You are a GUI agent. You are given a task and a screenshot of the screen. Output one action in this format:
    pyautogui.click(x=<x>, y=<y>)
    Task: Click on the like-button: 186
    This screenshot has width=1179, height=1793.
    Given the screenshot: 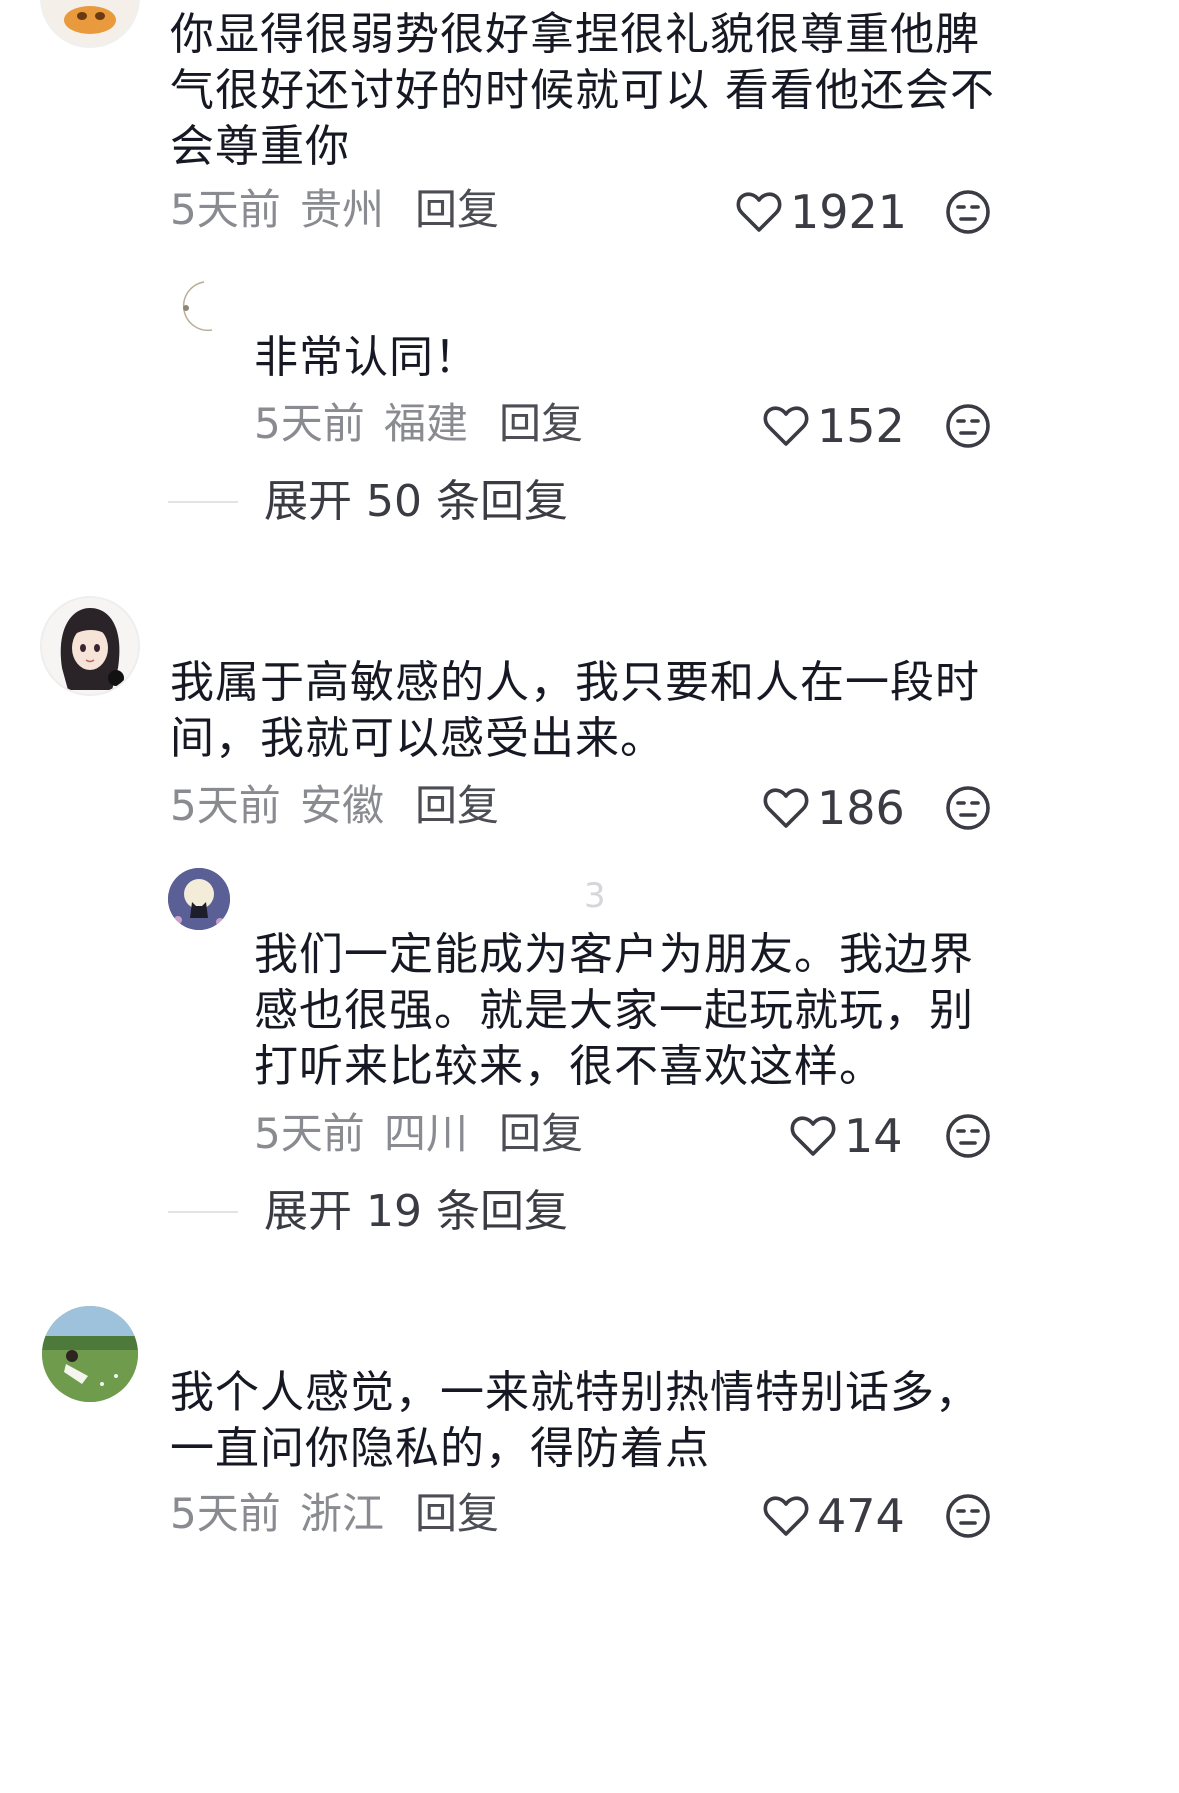 What is the action you would take?
    pyautogui.click(x=833, y=808)
    